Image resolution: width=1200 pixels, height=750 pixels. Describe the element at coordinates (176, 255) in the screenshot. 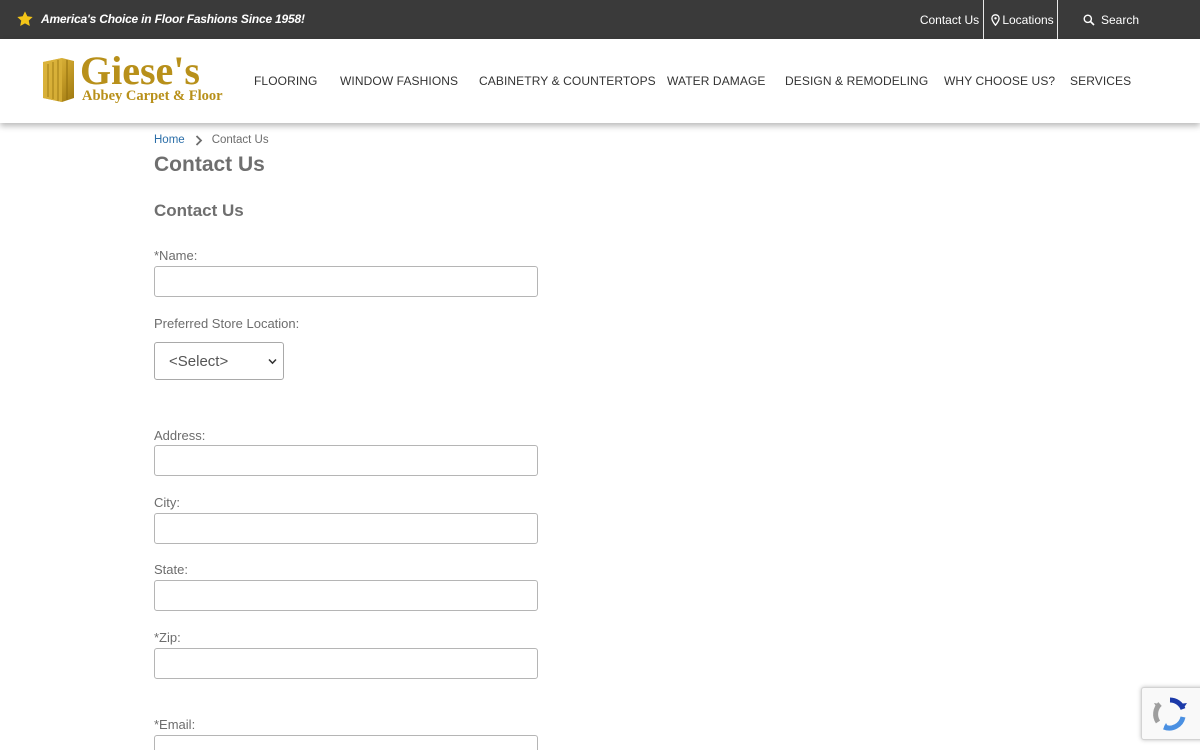

I see `name-label: *Name:` at that location.